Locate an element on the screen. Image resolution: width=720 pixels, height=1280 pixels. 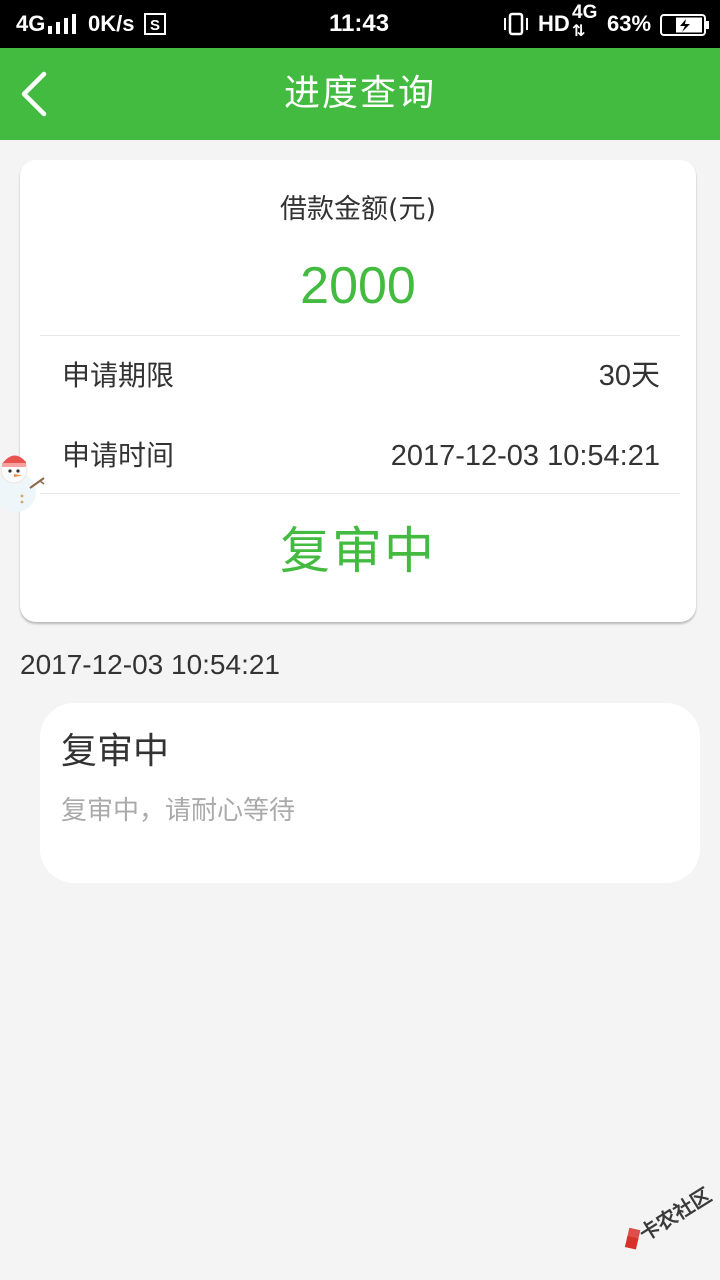
application-term-label: 申请期限 is located at coordinates (118, 375).